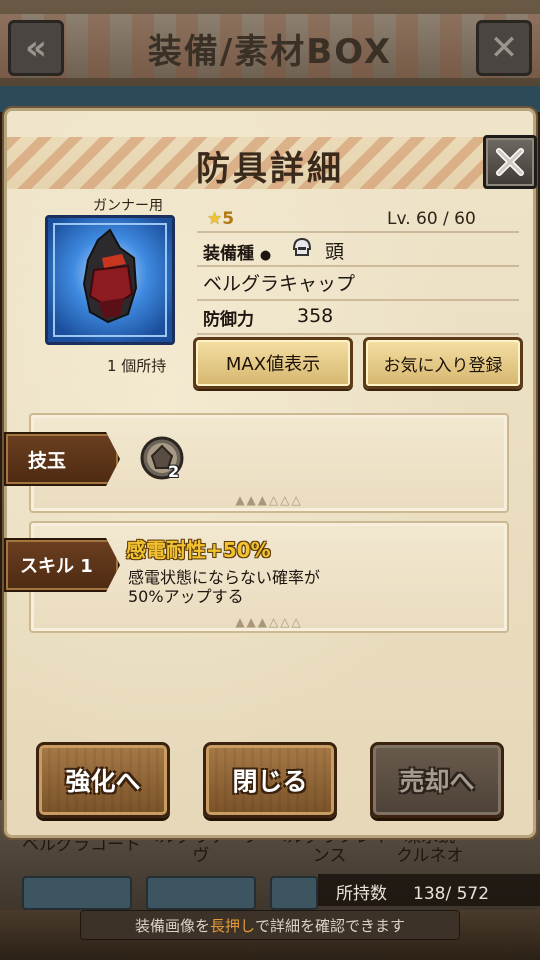 This screenshot has width=540, height=960. I want to click on helmet-armor-icon, so click(110, 280).